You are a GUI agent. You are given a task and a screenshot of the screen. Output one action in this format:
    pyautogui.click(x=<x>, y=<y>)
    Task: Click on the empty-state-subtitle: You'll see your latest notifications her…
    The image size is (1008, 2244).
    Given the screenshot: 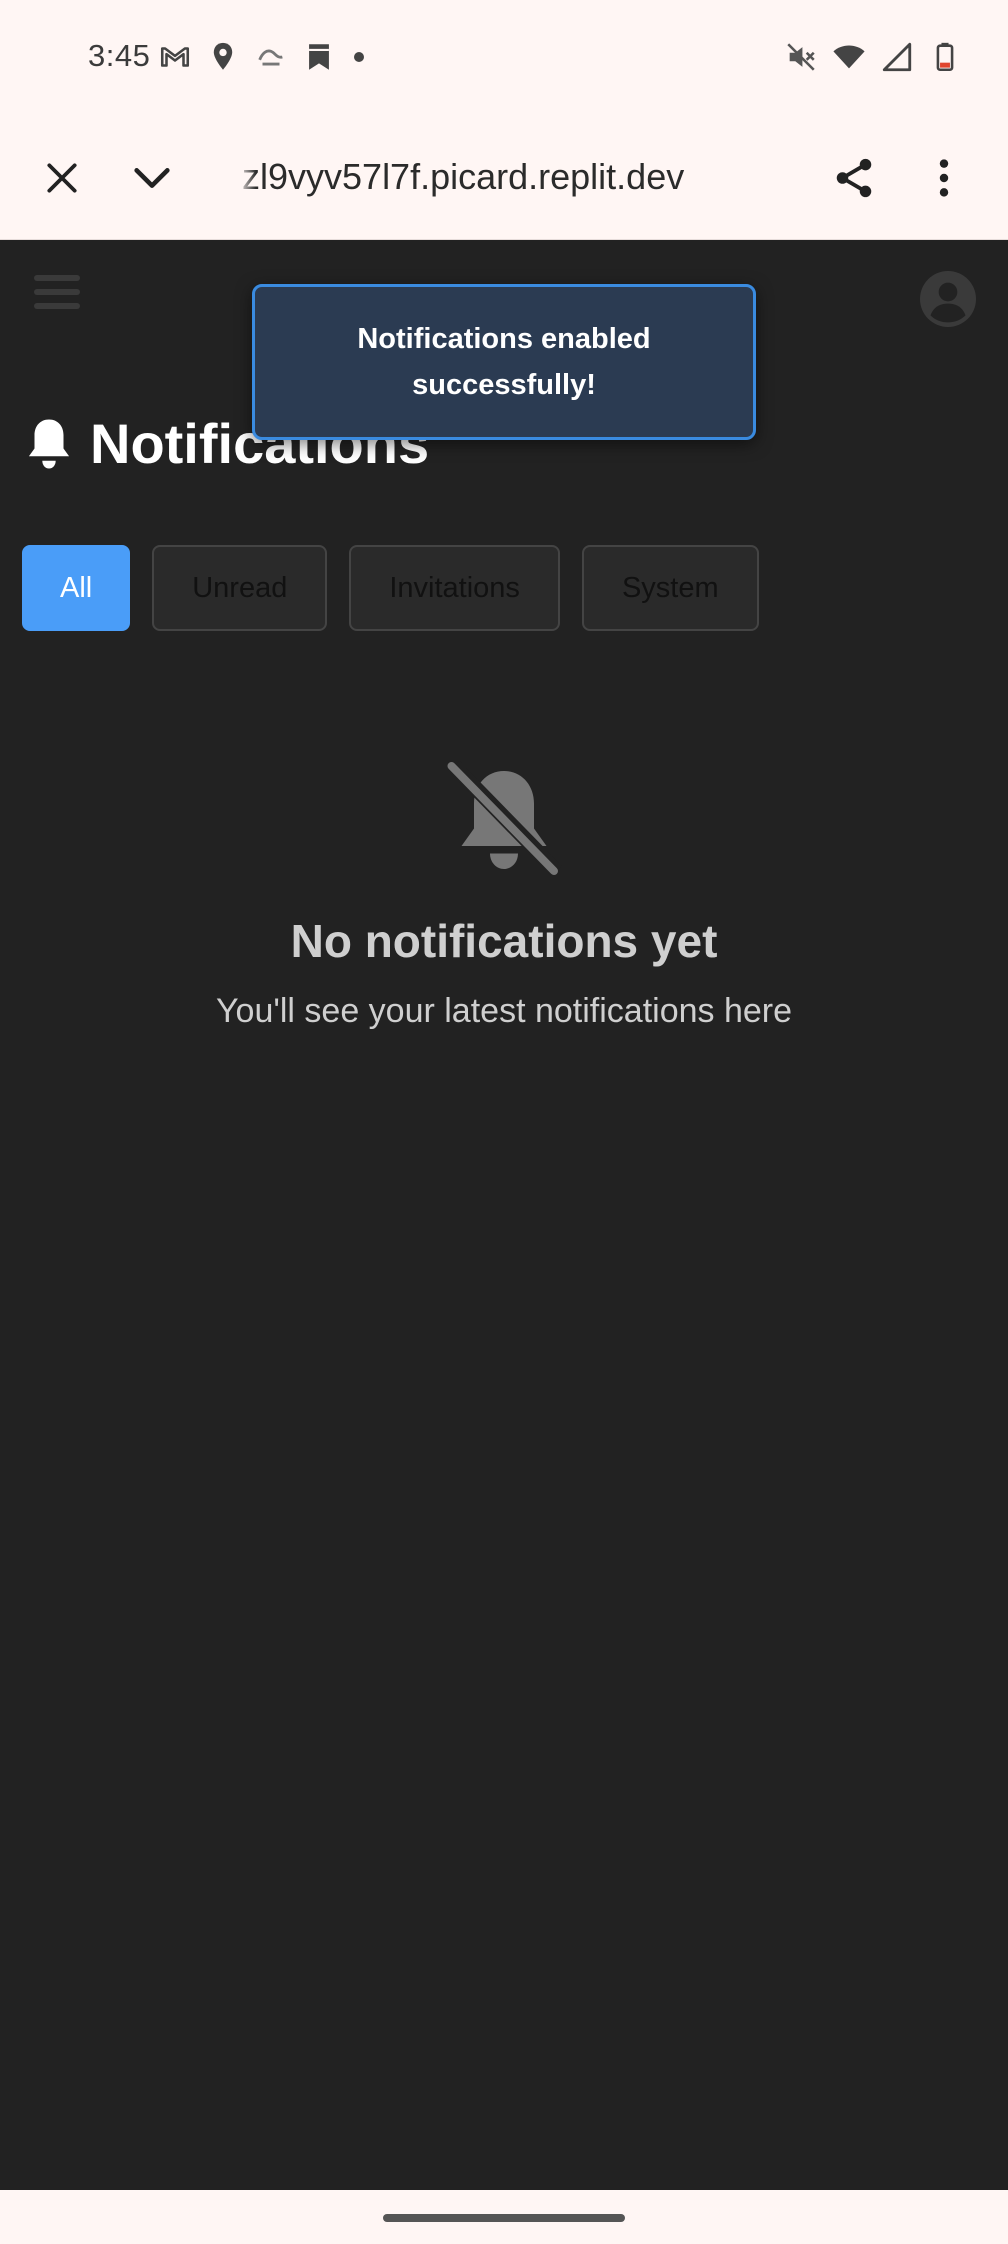 What is the action you would take?
    pyautogui.click(x=504, y=1011)
    